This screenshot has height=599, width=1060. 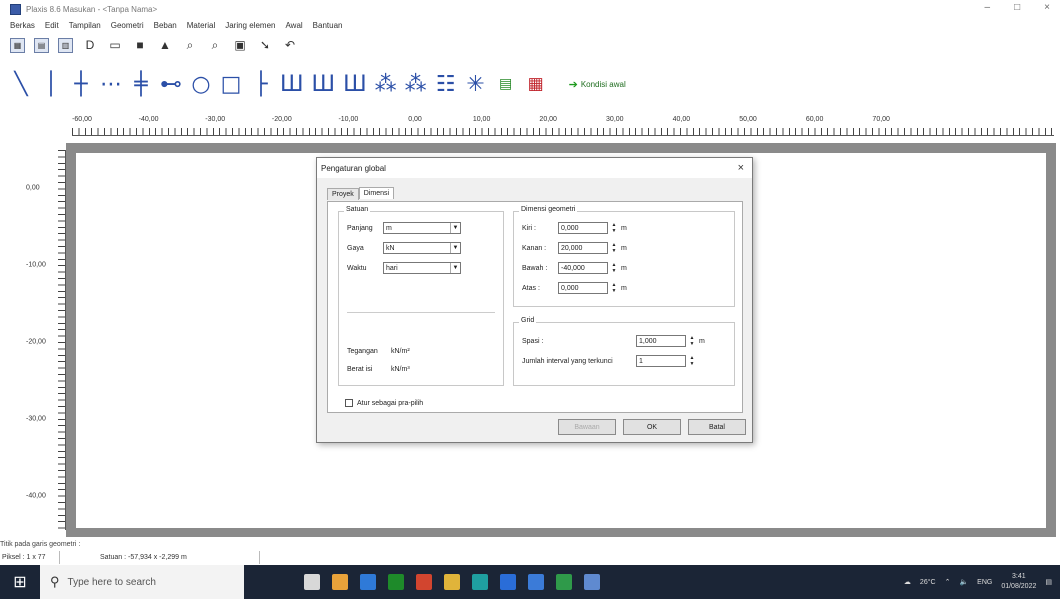 I want to click on kiri-spinner: ▲ ▼, so click(x=614, y=228).